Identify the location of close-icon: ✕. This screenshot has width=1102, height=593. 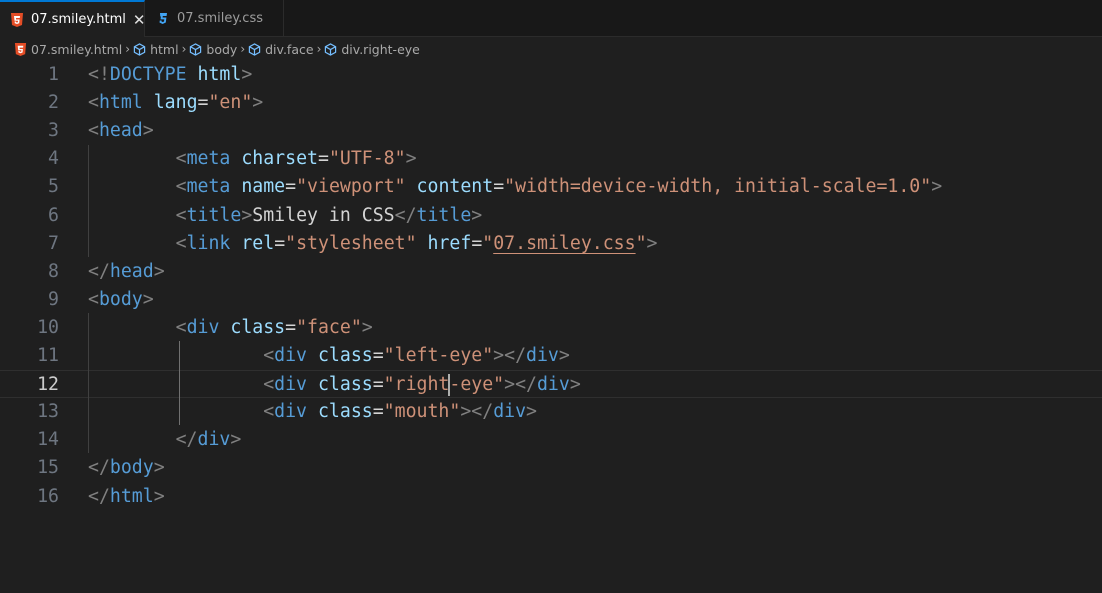
(139, 20).